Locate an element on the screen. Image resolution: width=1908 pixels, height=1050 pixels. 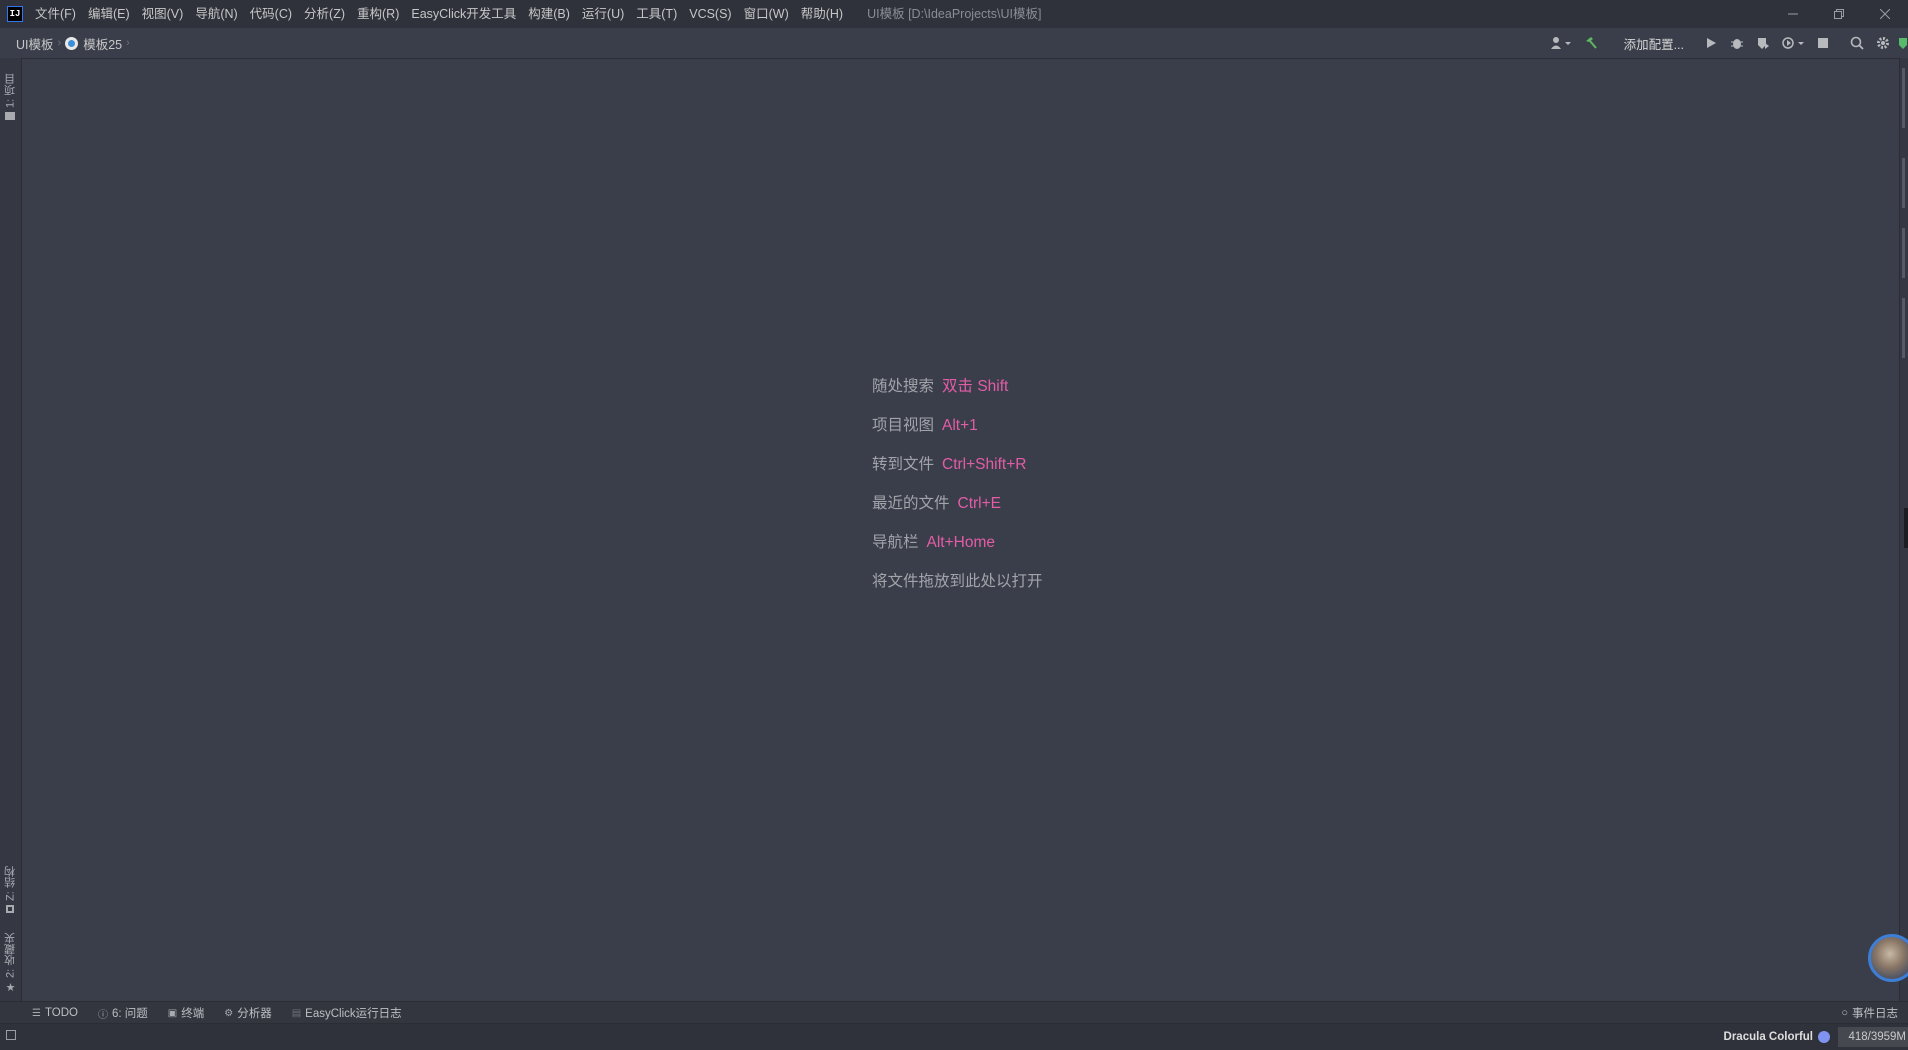
menu-navigate: 导航(N) is located at coordinates (216, 14).